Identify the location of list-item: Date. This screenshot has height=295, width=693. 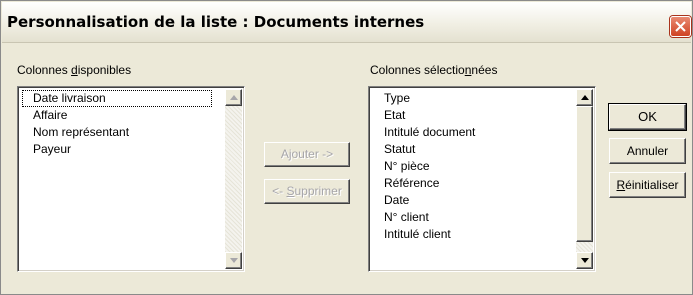
(424, 200).